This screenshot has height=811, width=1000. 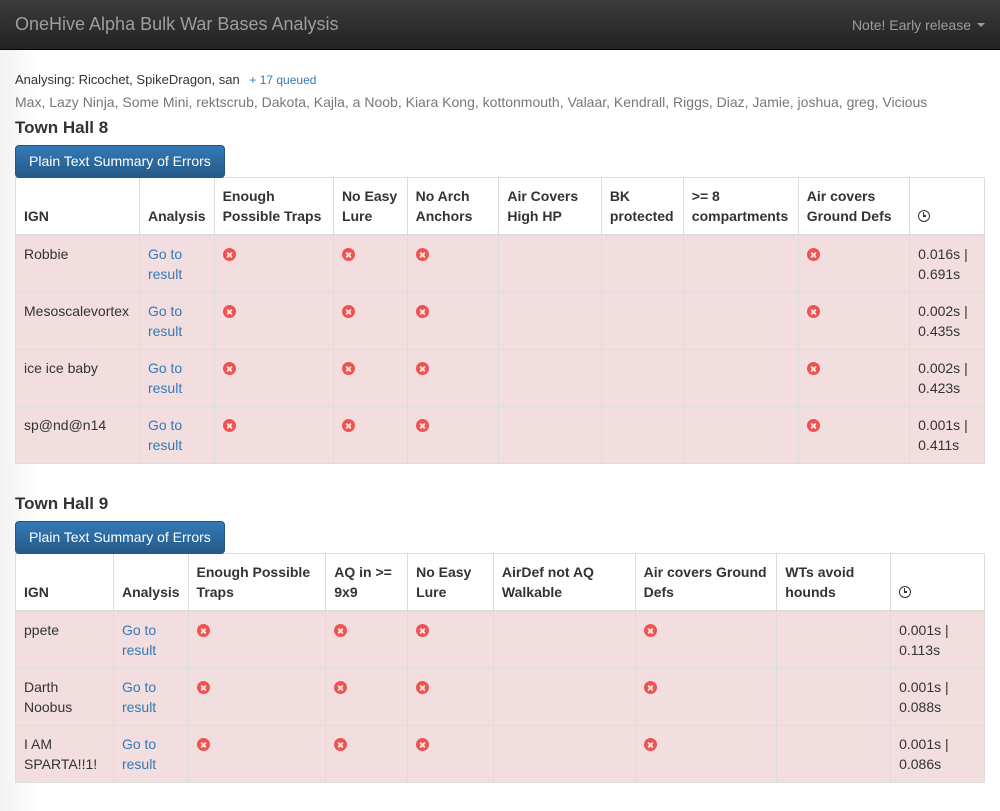 I want to click on table-row: ice ice baby Go to result 0.002s | 0.423s, so click(x=500, y=378).